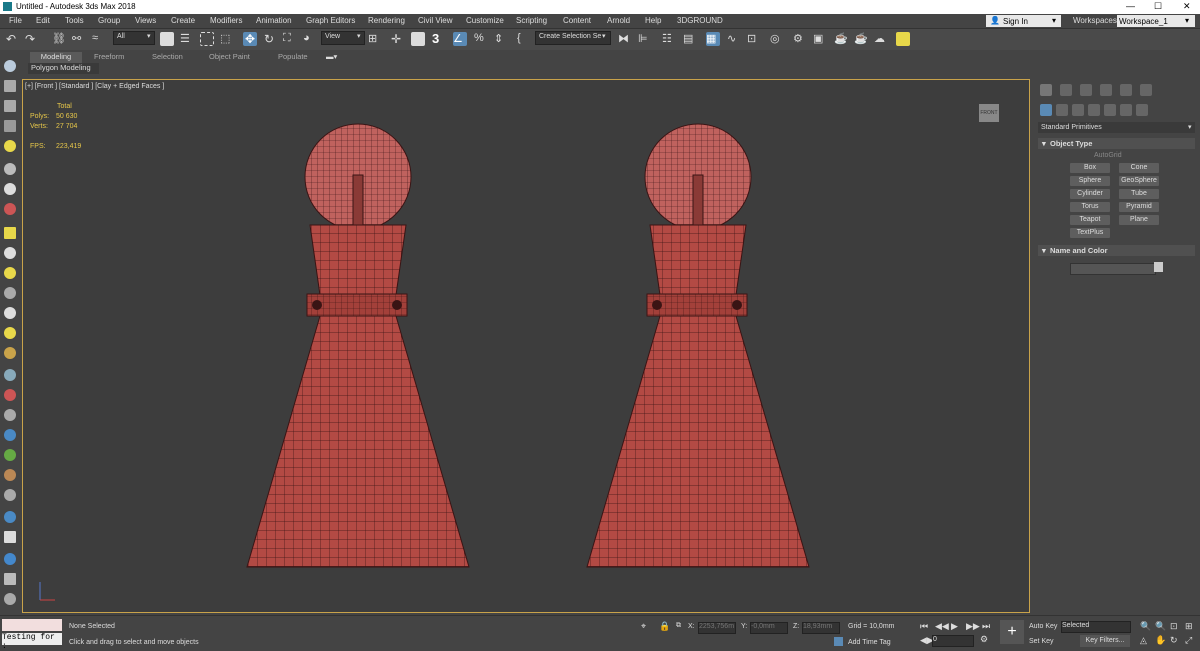 The image size is (1200, 651). I want to click on sun-icon, so click(10, 333).